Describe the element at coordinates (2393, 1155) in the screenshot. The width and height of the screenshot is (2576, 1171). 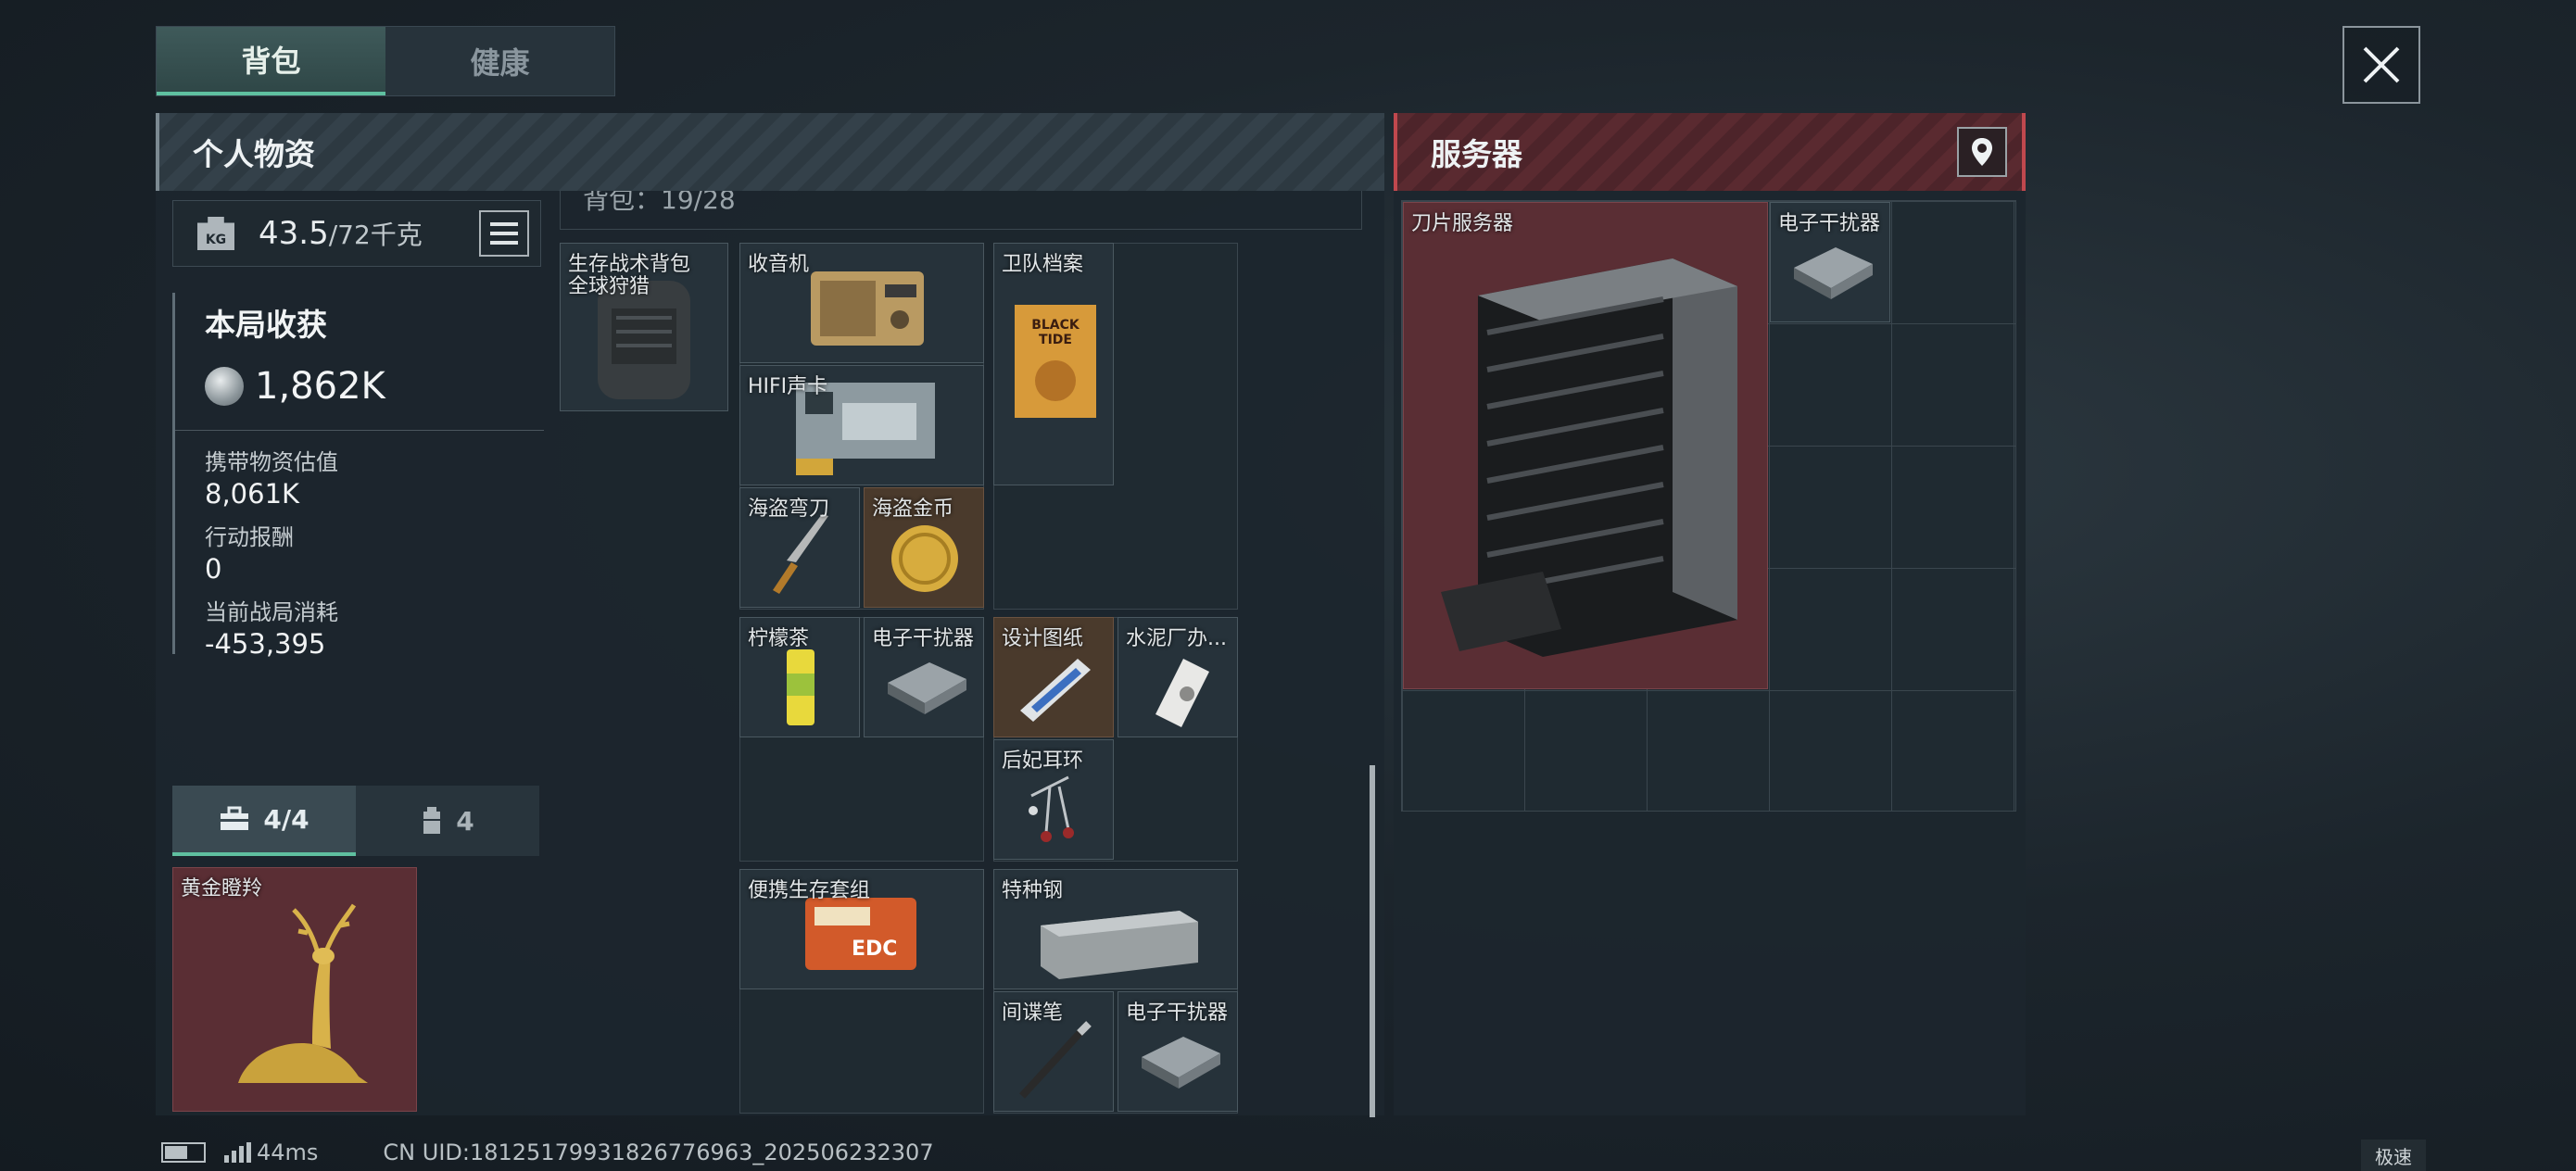
I see `speed-badge: 极速` at that location.